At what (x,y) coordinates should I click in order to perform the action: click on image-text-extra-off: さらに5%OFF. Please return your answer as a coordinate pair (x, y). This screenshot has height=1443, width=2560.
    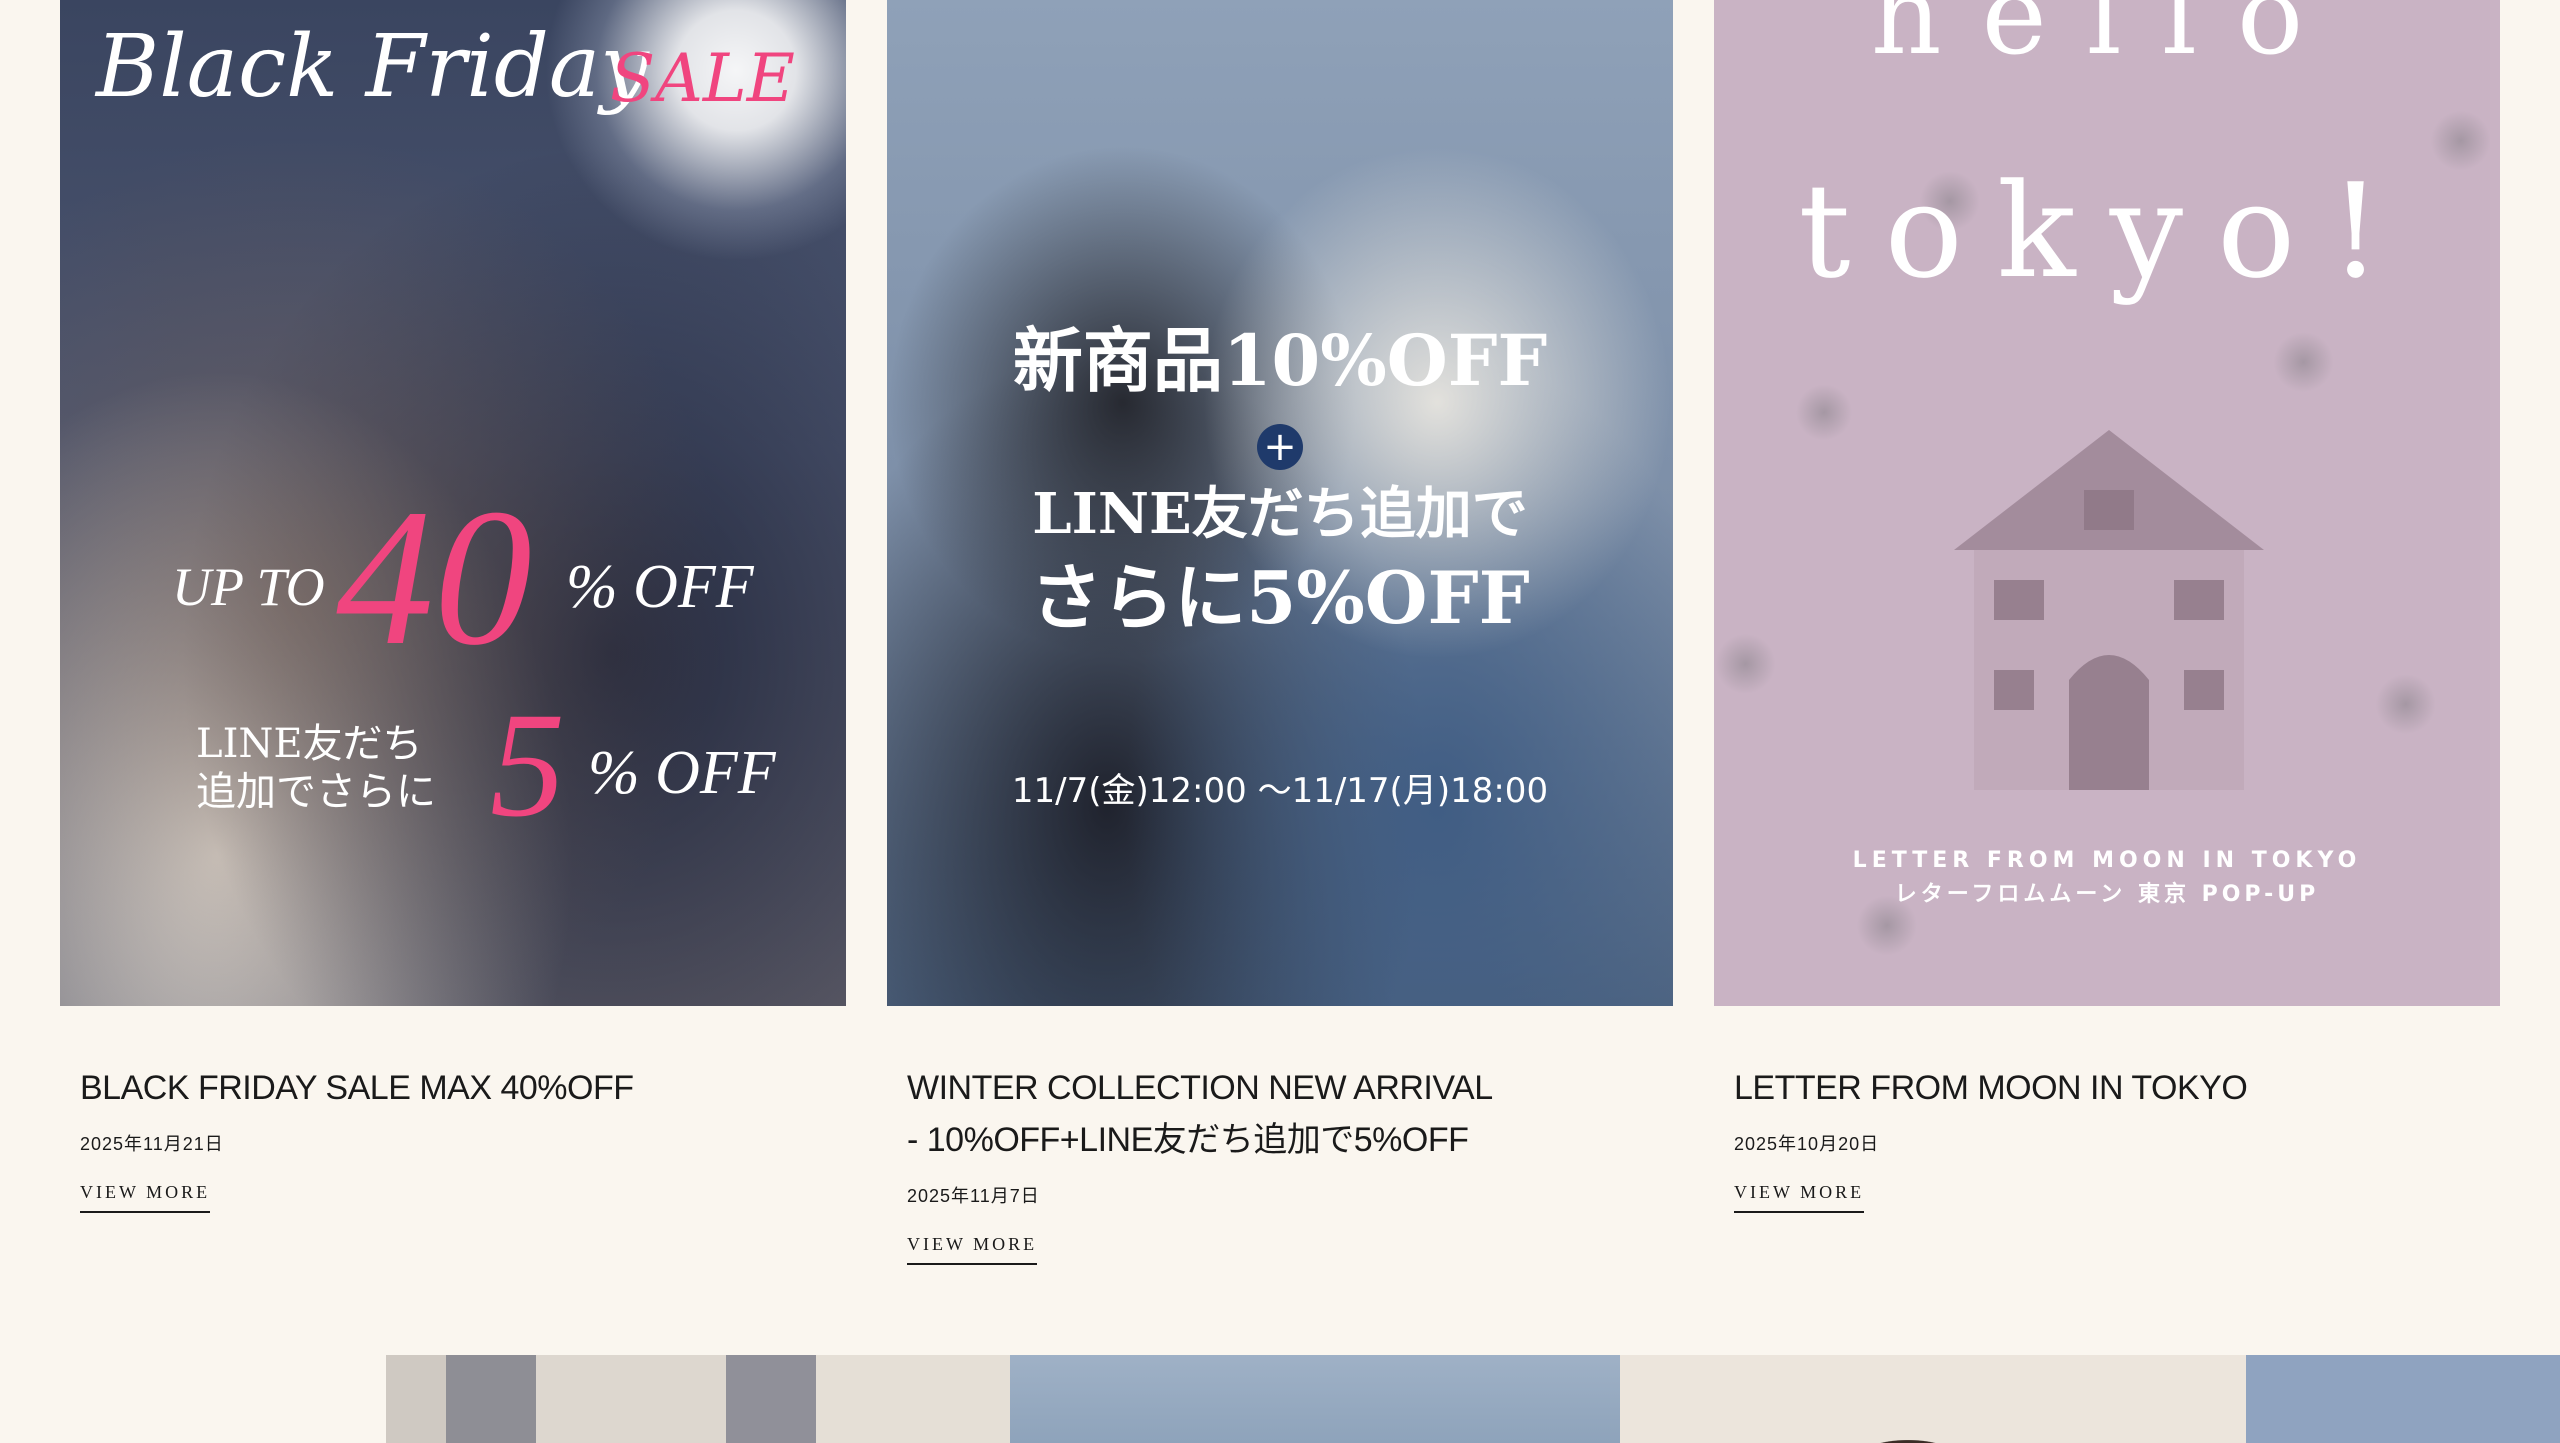
    Looking at the image, I should click on (1280, 597).